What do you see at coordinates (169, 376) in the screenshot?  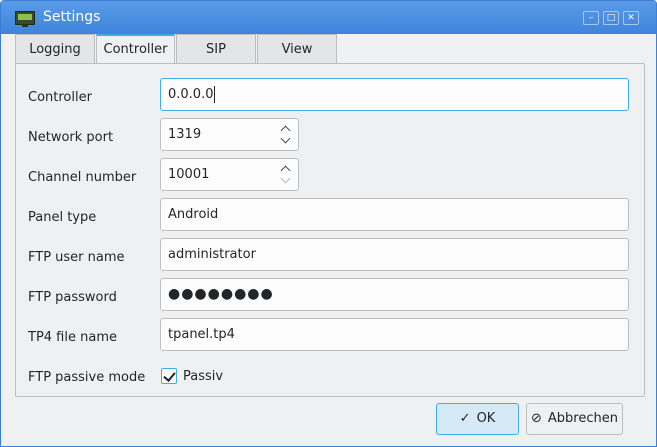 I see `passive-checkbox` at bounding box center [169, 376].